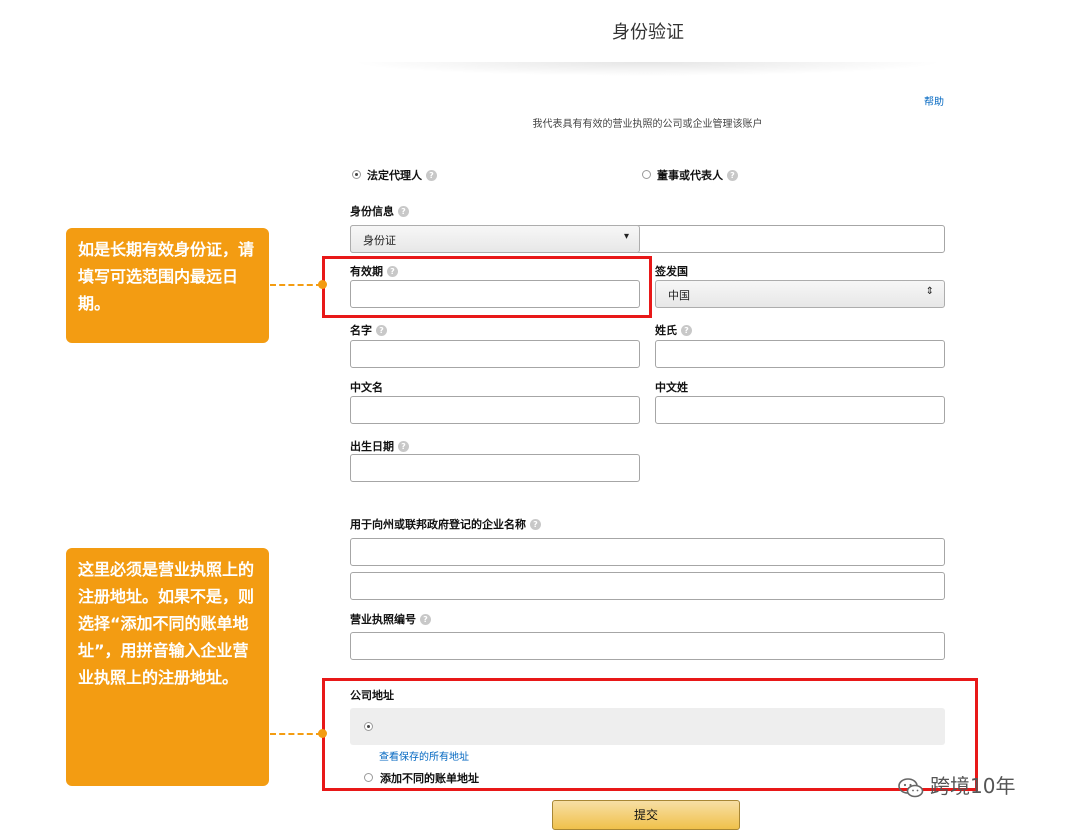 The image size is (1080, 835). Describe the element at coordinates (626, 236) in the screenshot. I see `chevron-down-icon: ▾` at that location.